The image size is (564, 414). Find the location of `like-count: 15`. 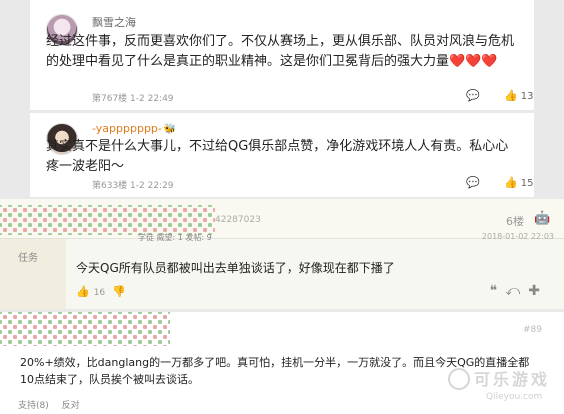

like-count: 15 is located at coordinates (527, 183).